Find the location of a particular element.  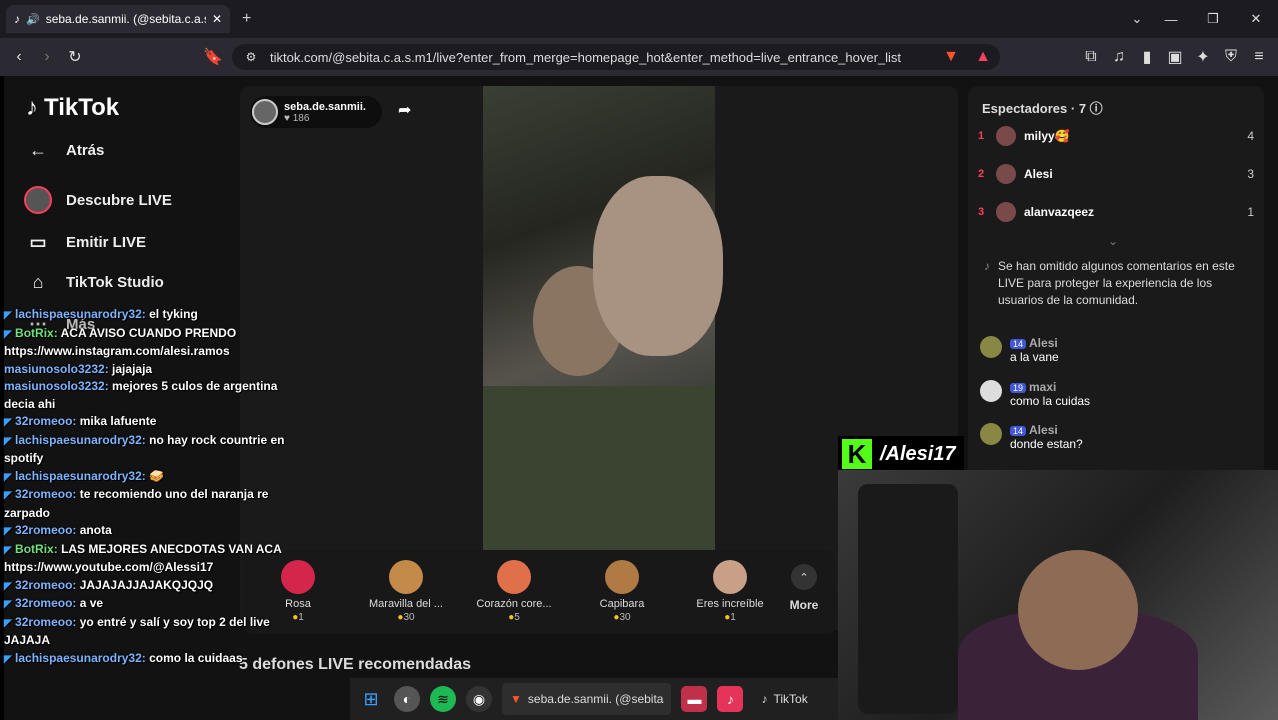

video-person-right is located at coordinates (658, 266).